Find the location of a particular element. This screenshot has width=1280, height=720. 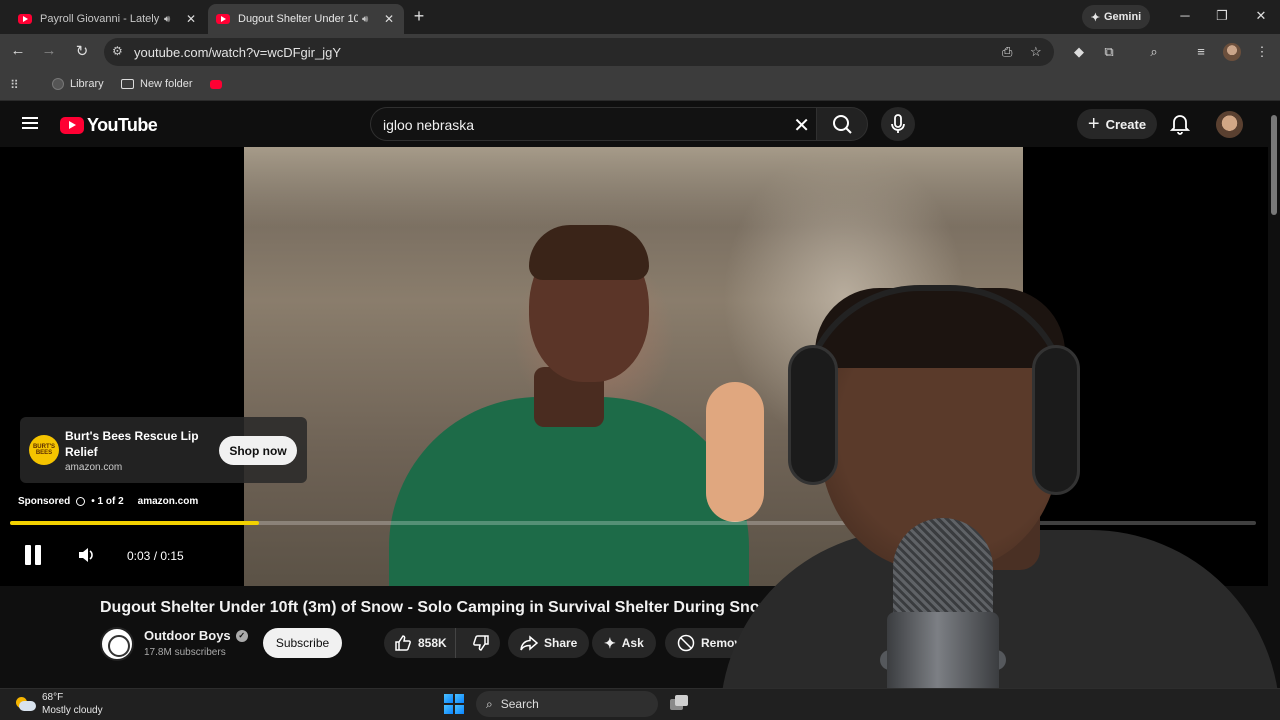

search-icon is located at coordinates (842, 124).